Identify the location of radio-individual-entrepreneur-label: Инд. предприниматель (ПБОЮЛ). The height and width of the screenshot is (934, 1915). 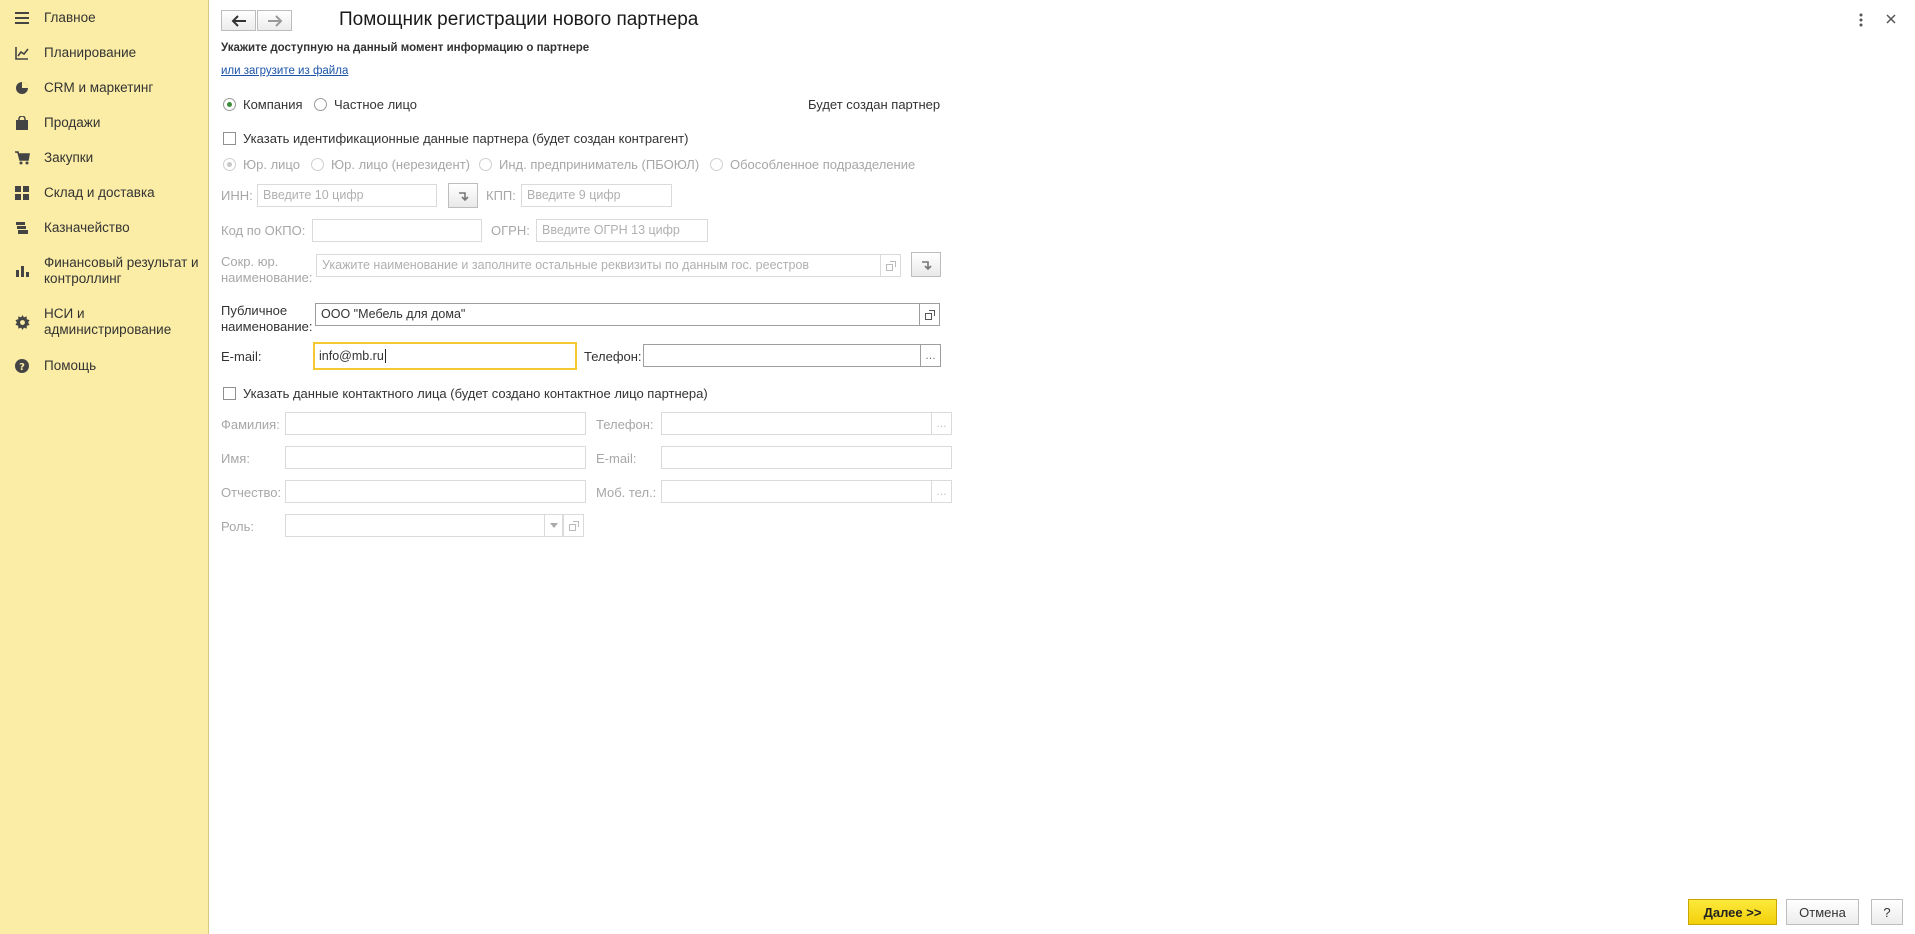
(599, 164).